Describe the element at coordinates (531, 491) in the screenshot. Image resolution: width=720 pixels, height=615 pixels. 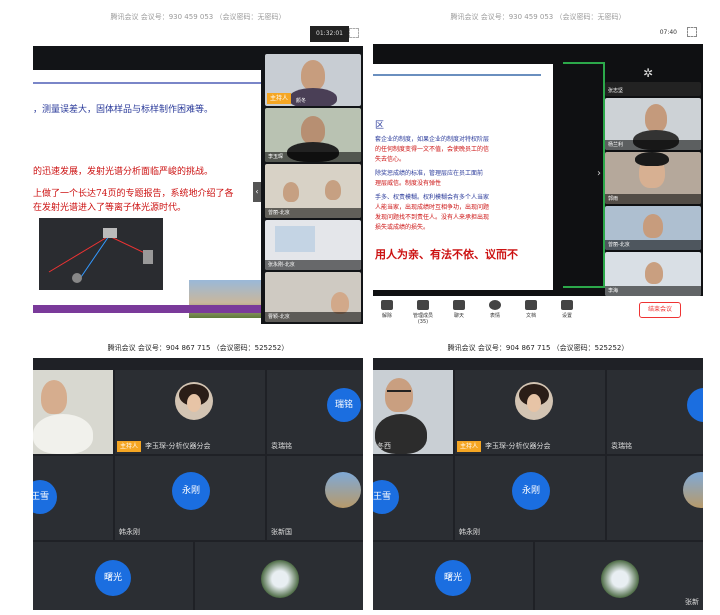
I see `participant-avatar: 永刚` at that location.